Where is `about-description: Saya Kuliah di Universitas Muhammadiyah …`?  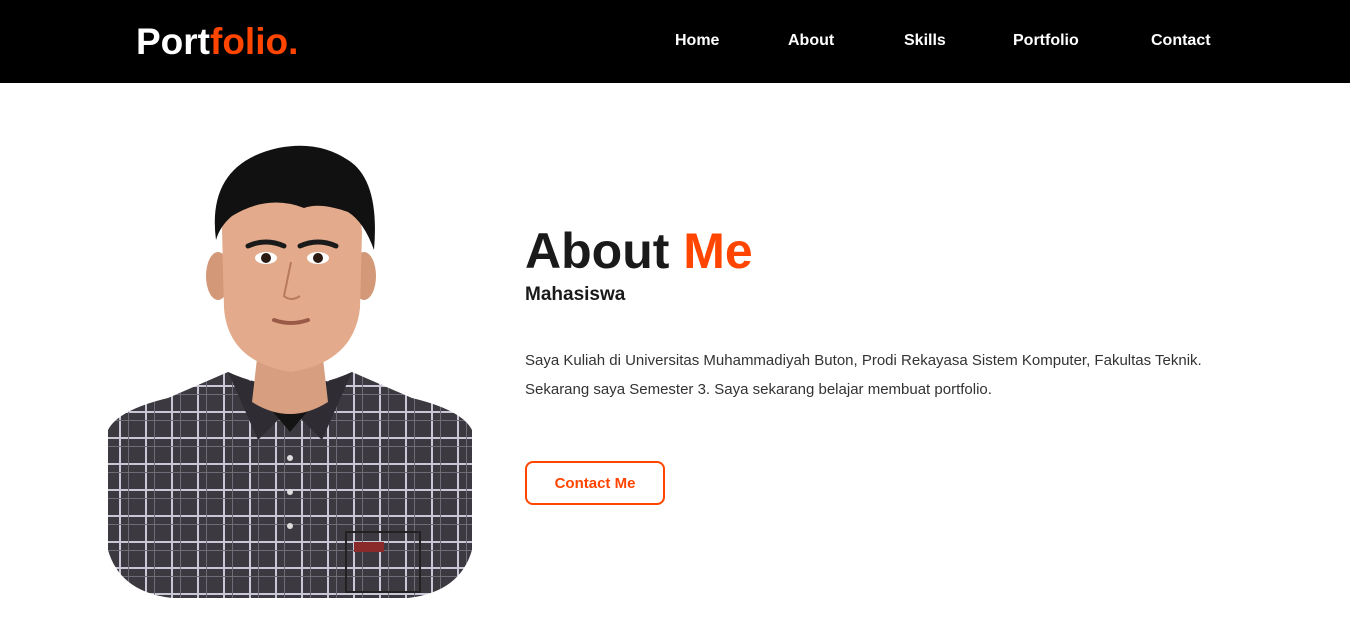
about-description: Saya Kuliah di Universitas Muhammadiyah … is located at coordinates (910, 375).